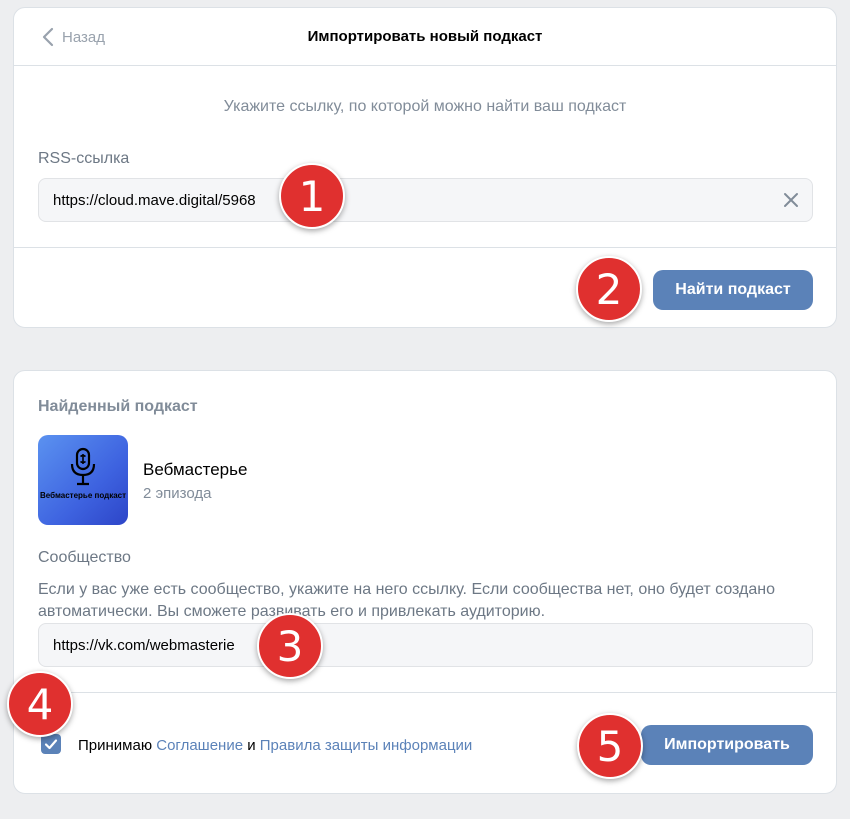  What do you see at coordinates (609, 289) in the screenshot?
I see `annotation-badge-2: 2` at bounding box center [609, 289].